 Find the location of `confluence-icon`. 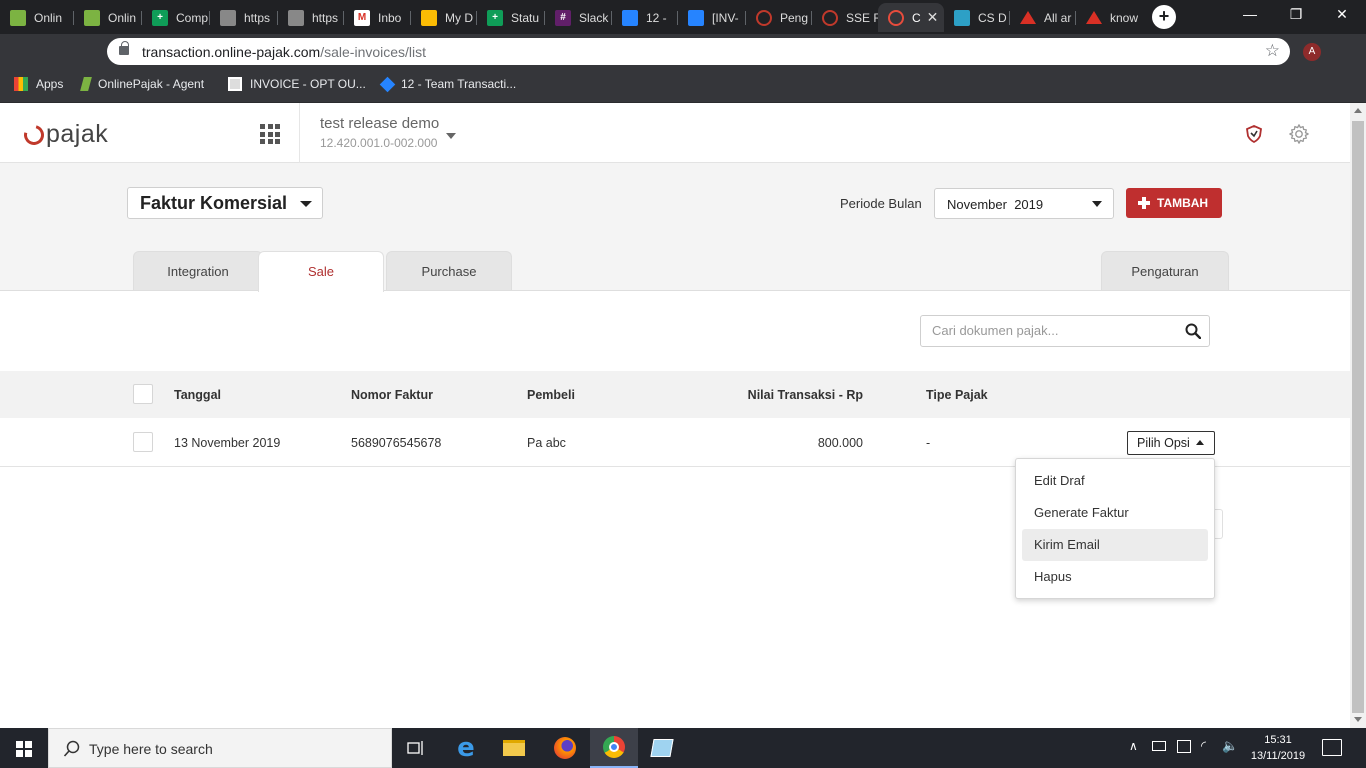

confluence-icon is located at coordinates (962, 17).